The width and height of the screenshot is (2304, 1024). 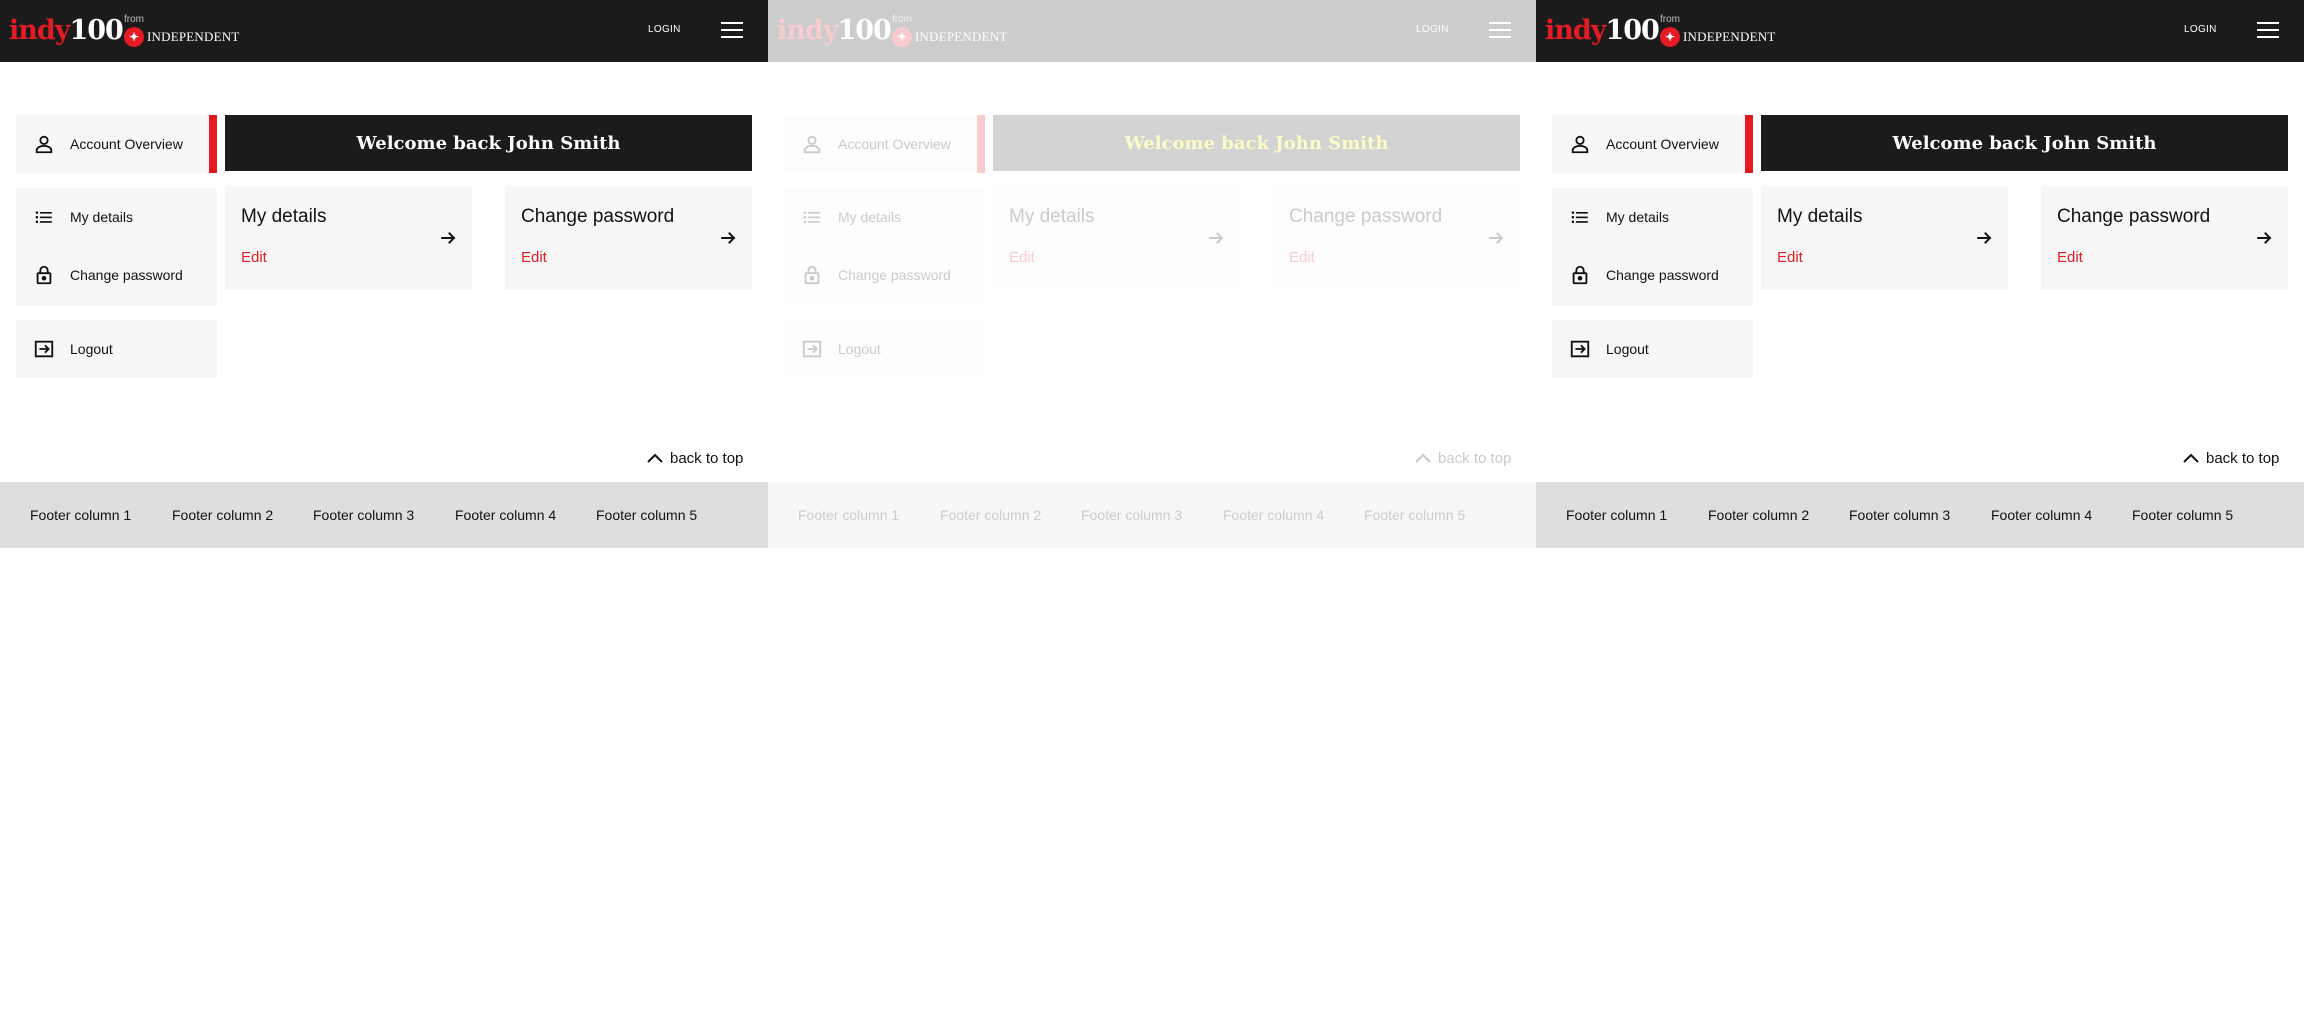 I want to click on back-to-top-label: back to top, so click(x=1475, y=458).